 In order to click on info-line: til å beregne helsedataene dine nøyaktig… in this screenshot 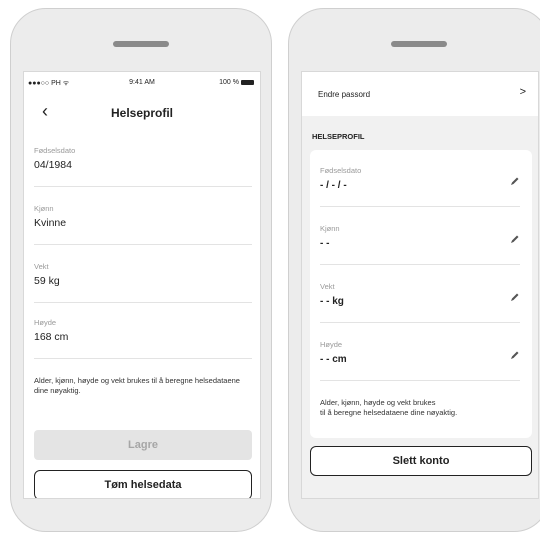, I will do `click(389, 412)`.